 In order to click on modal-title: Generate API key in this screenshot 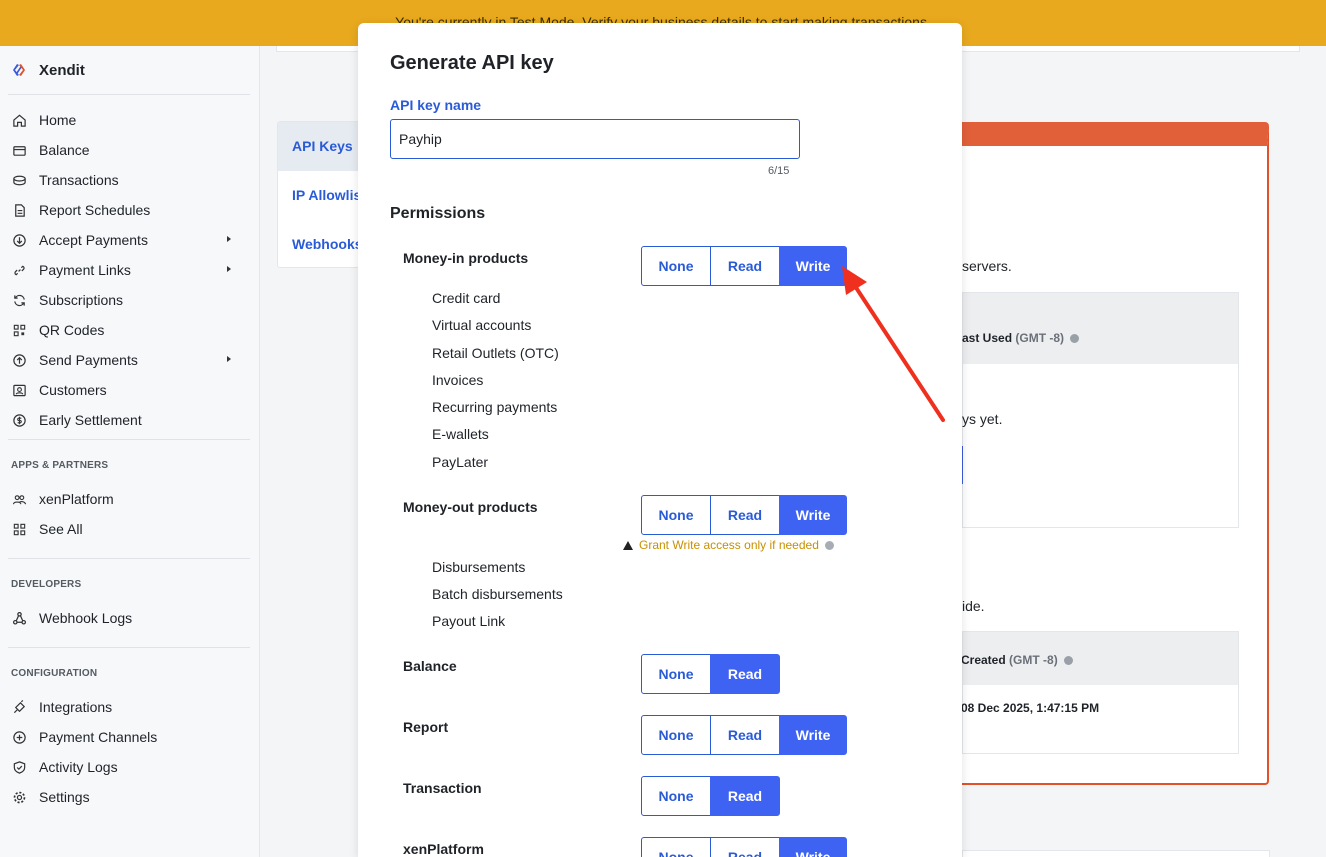, I will do `click(472, 63)`.